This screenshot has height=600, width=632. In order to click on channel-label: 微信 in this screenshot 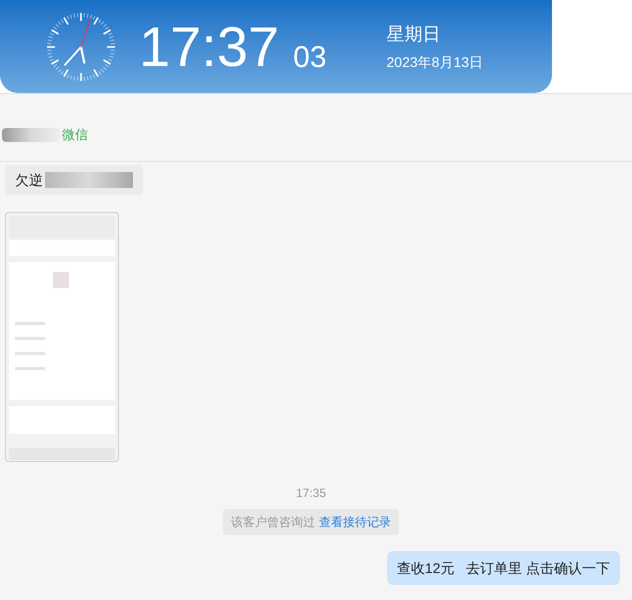, I will do `click(75, 135)`.